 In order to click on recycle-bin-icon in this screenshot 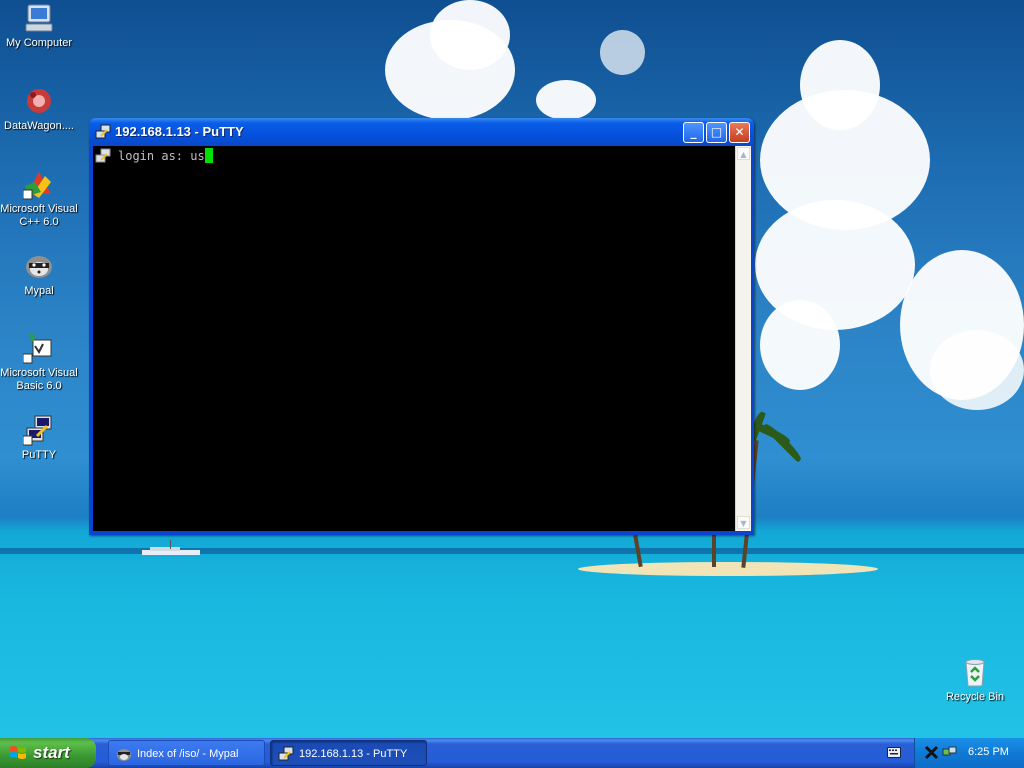, I will do `click(975, 673)`.